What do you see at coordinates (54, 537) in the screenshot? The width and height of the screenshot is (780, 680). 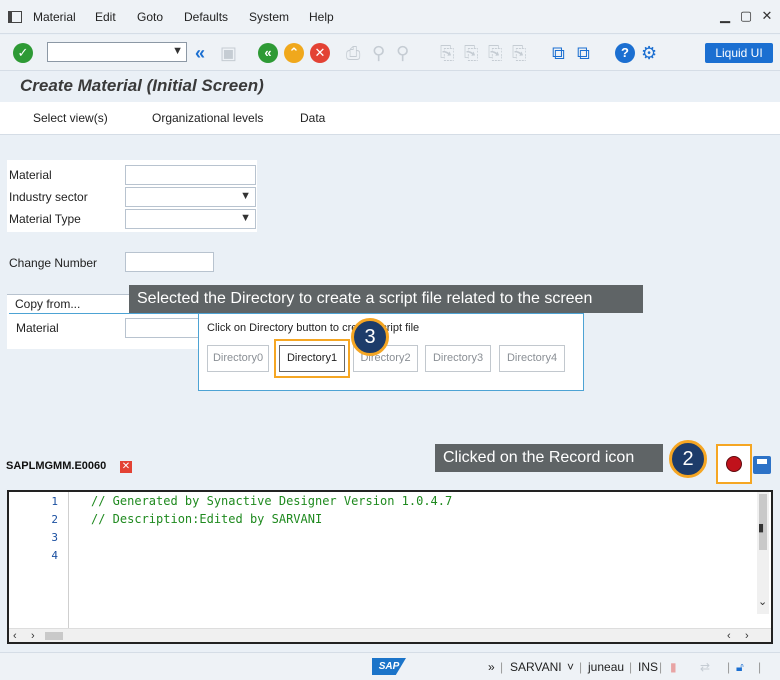 I see `line-number: 3` at bounding box center [54, 537].